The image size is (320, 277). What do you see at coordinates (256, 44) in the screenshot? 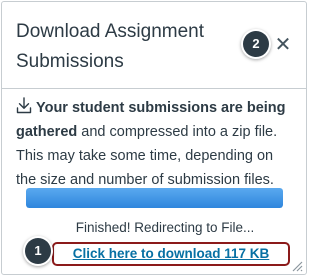
I see `callout-badge-2: 2` at bounding box center [256, 44].